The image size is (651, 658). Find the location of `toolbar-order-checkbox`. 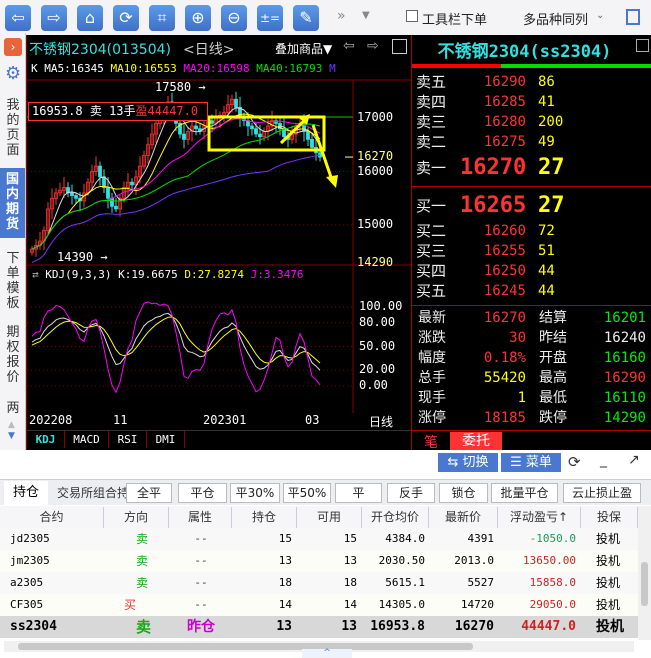

toolbar-order-checkbox is located at coordinates (412, 16).